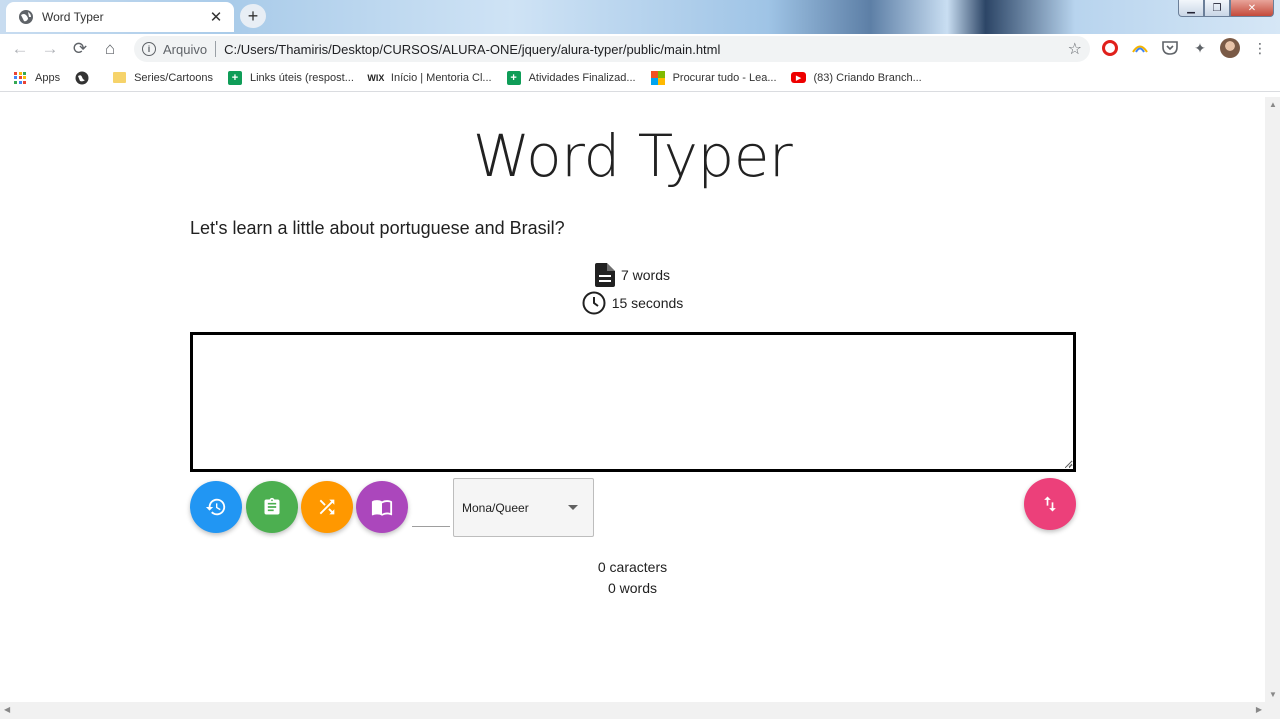 This screenshot has height=719, width=1280. I want to click on user-select: Mona/Queer, so click(523, 507).